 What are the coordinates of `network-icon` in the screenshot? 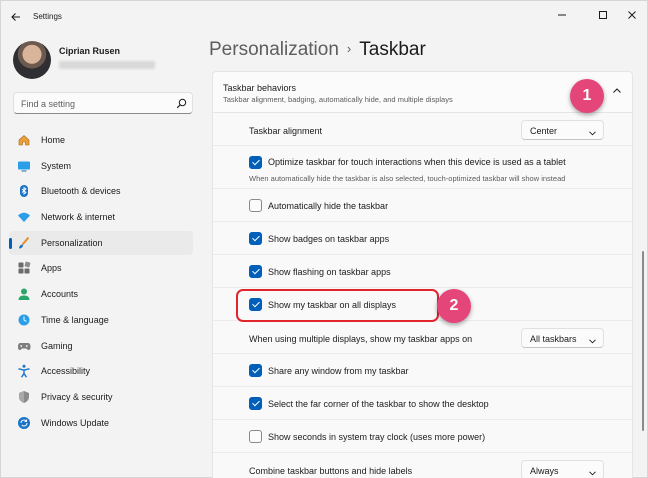 It's located at (24, 217).